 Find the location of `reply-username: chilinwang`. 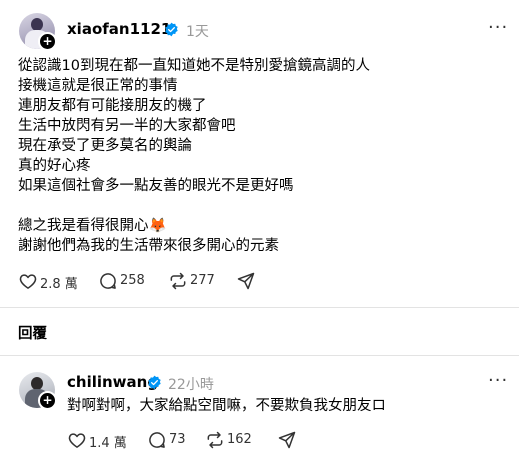

reply-username: chilinwang is located at coordinates (112, 382).